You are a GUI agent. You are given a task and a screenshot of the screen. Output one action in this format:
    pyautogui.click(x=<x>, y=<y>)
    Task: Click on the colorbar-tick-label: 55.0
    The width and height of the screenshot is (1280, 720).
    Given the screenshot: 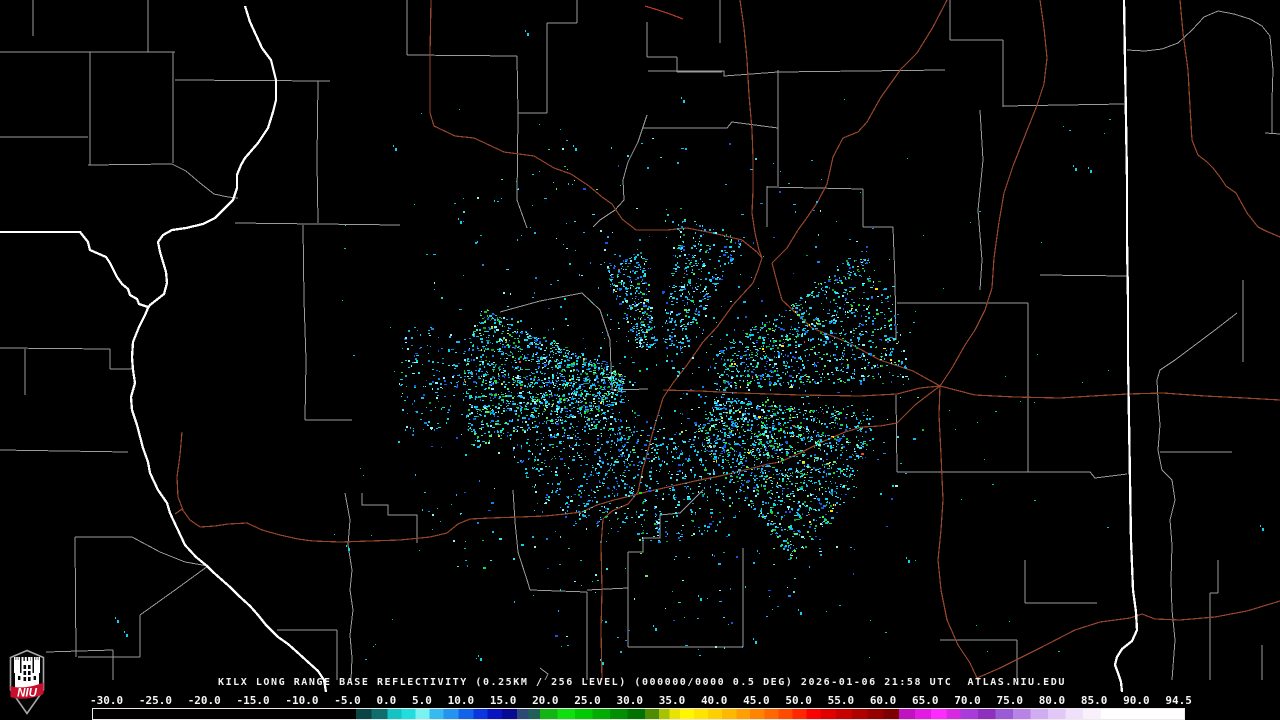 What is the action you would take?
    pyautogui.click(x=841, y=700)
    